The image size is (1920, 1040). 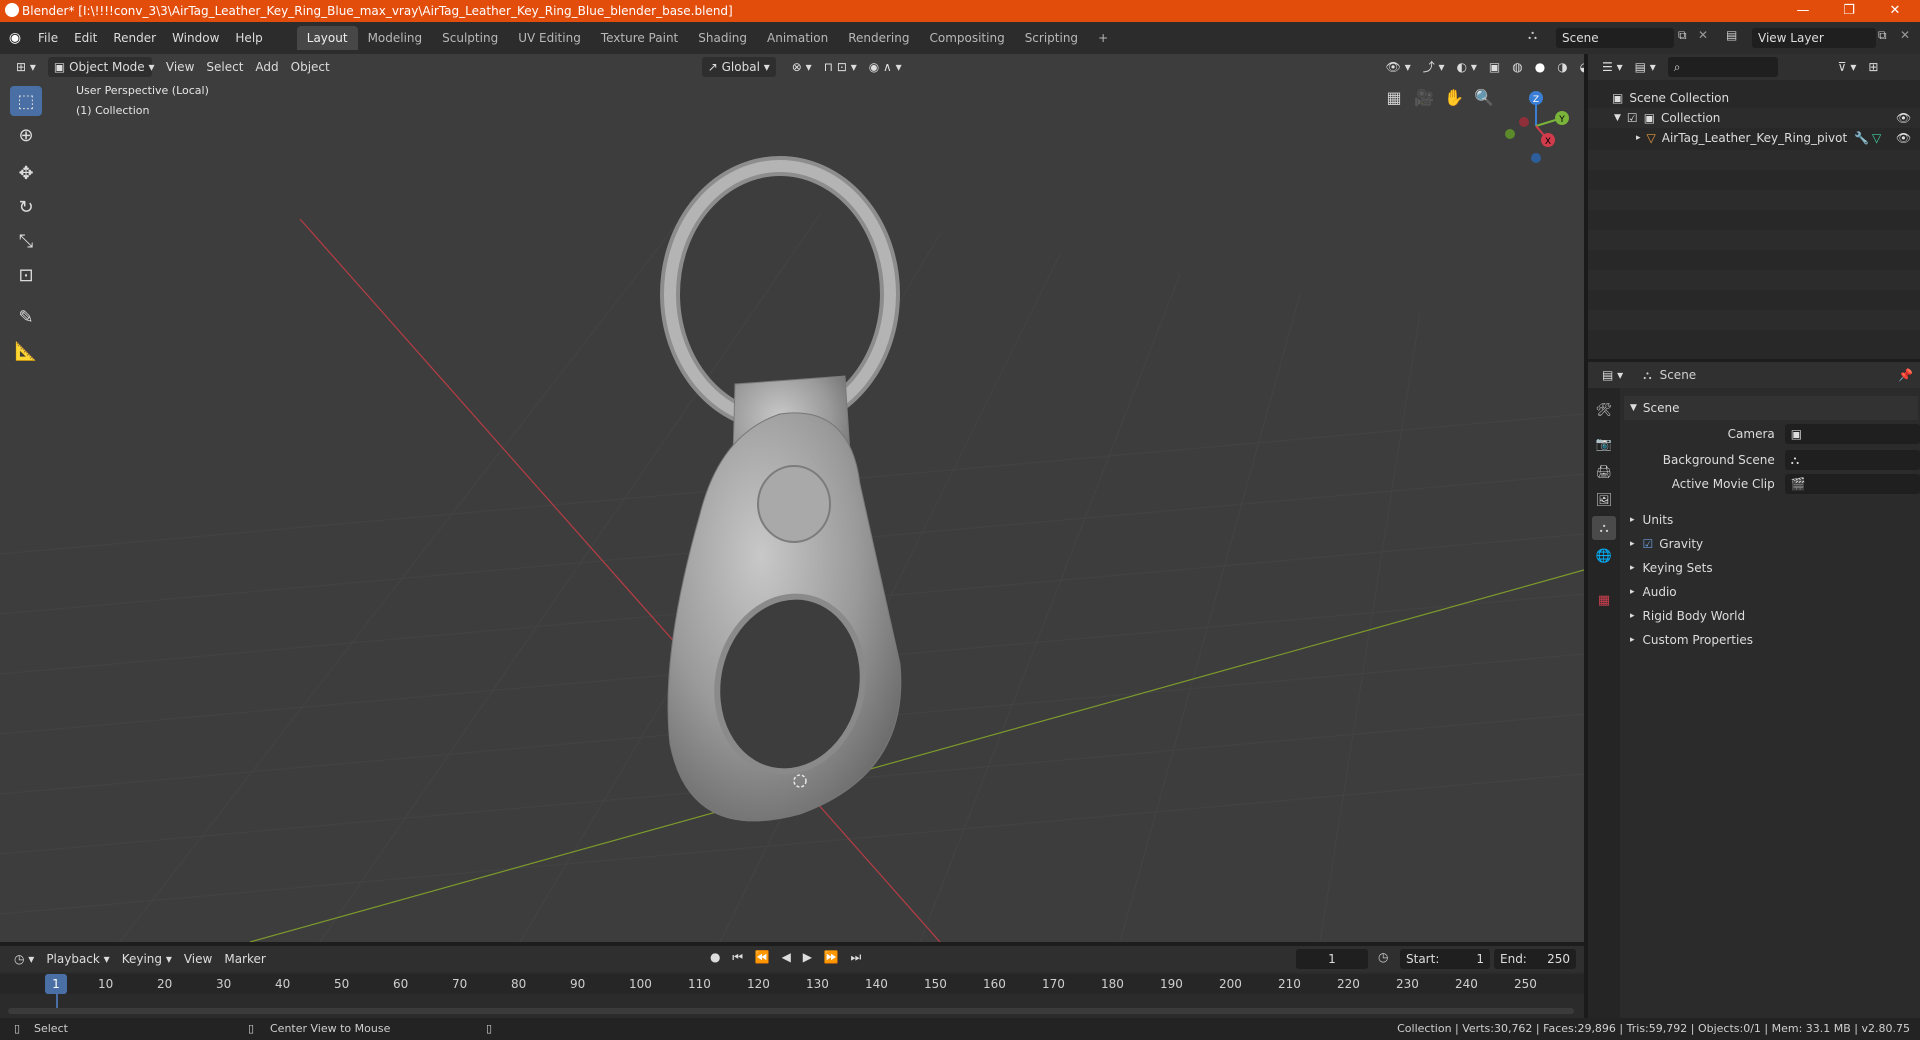 I want to click on scene-tab-icon: ⛬, so click(x=1604, y=528).